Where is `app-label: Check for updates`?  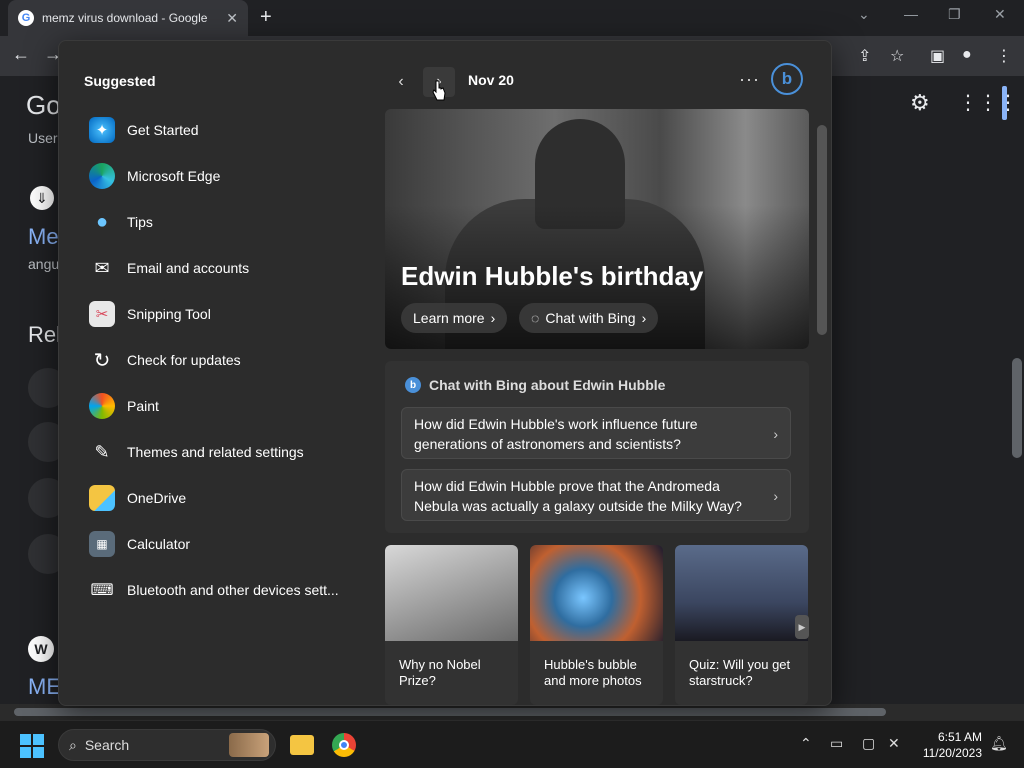 app-label: Check for updates is located at coordinates (184, 360).